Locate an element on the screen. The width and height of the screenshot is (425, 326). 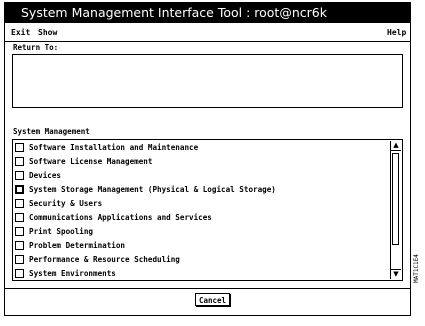
menu-show: Show is located at coordinates (47, 32).